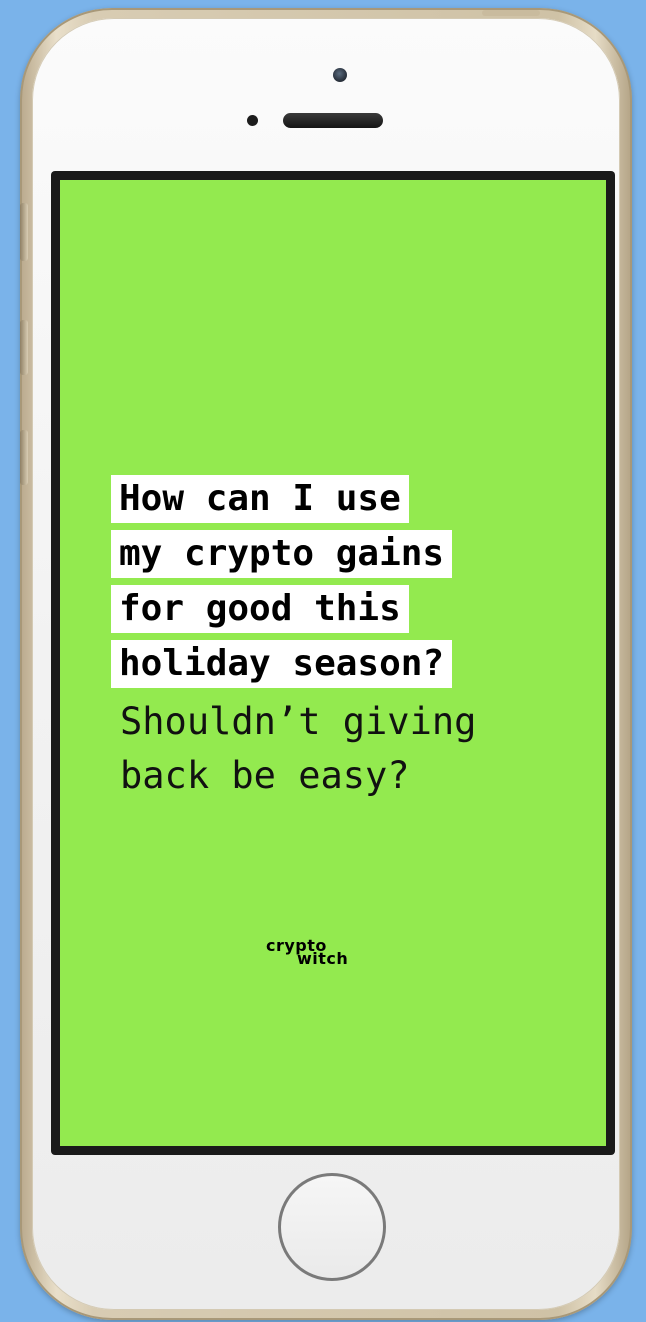 This screenshot has width=646, height=1322. I want to click on subtext-line: back be easy?, so click(265, 775).